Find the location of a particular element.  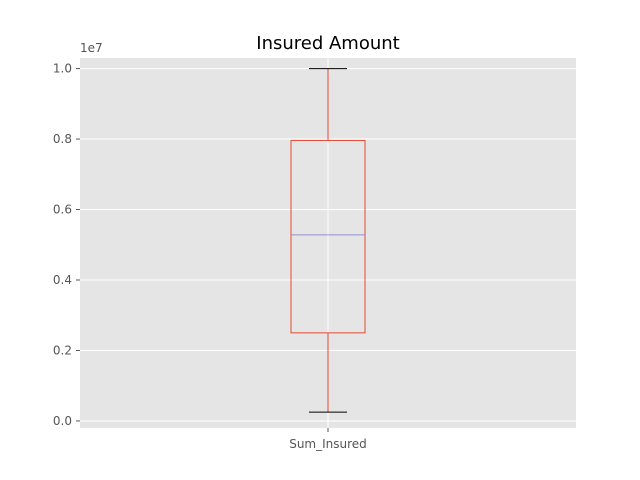

y-tick-label: 1.0 is located at coordinates (62, 69).